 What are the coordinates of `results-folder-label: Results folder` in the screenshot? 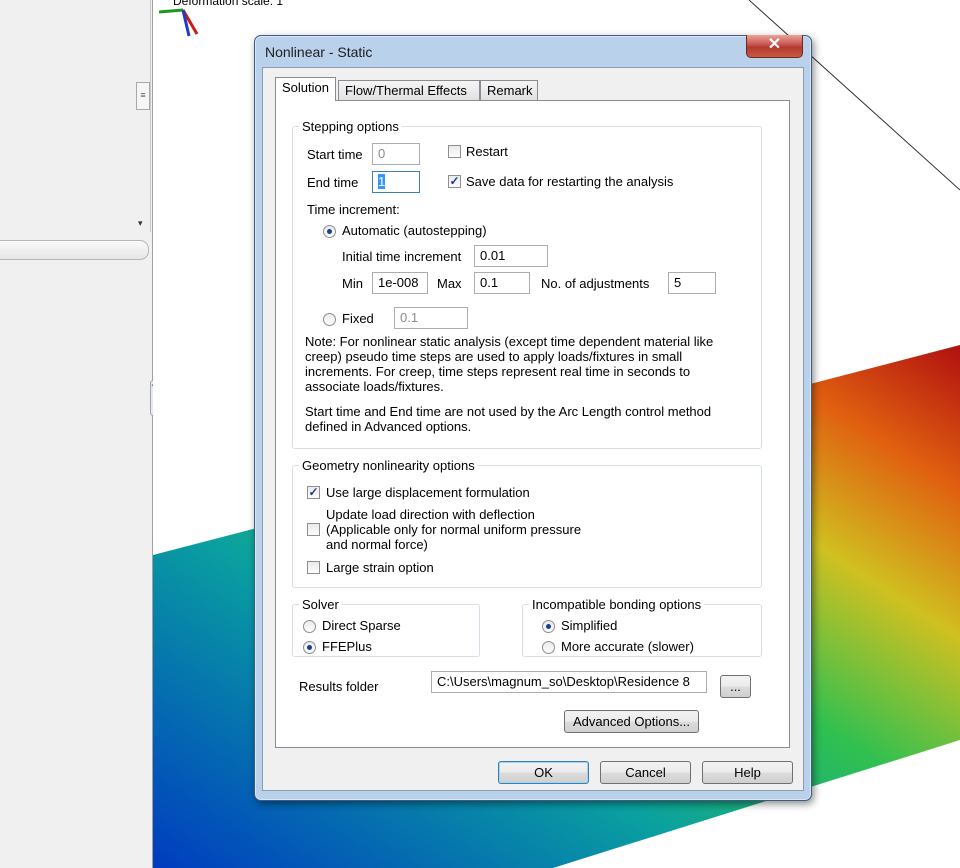 It's located at (339, 686).